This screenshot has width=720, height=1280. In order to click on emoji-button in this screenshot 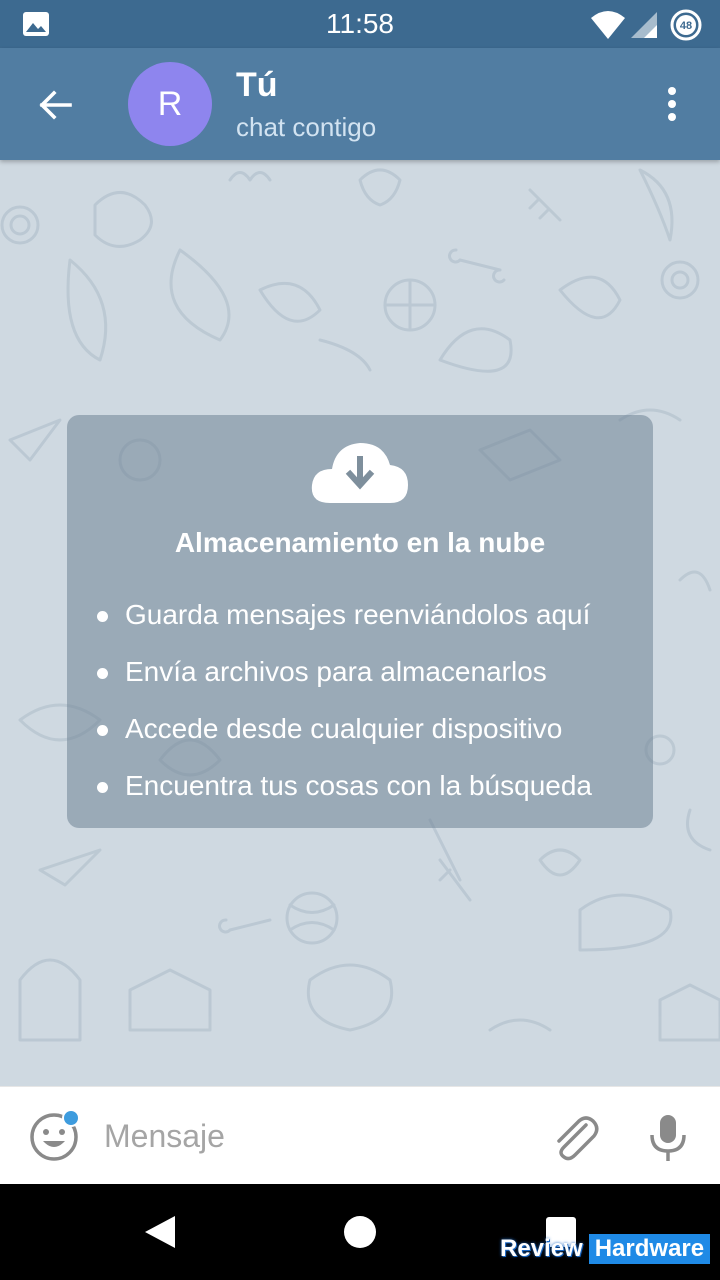, I will do `click(54, 1136)`.